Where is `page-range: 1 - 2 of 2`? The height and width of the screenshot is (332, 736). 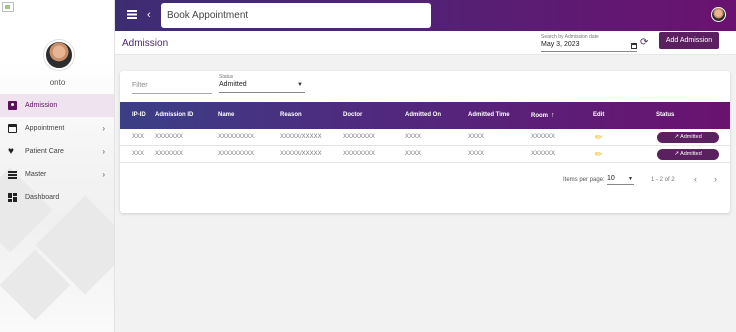
page-range: 1 - 2 of 2 is located at coordinates (663, 180).